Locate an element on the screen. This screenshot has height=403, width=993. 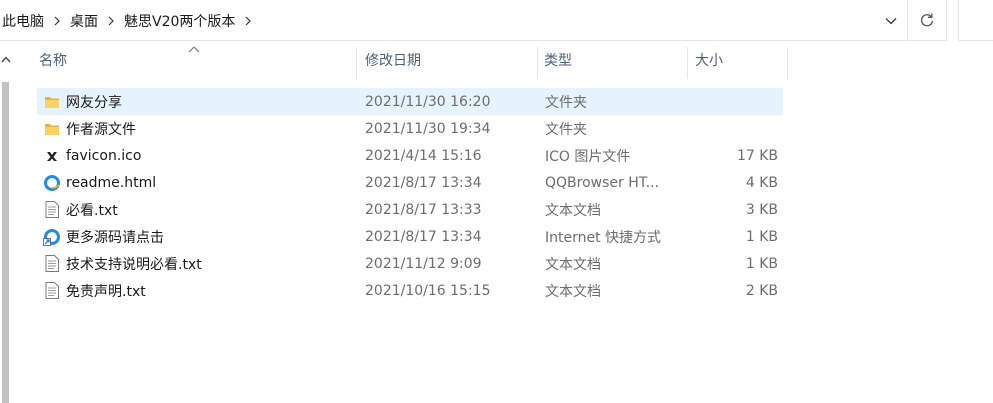
address-history-dropdown is located at coordinates (891, 20).